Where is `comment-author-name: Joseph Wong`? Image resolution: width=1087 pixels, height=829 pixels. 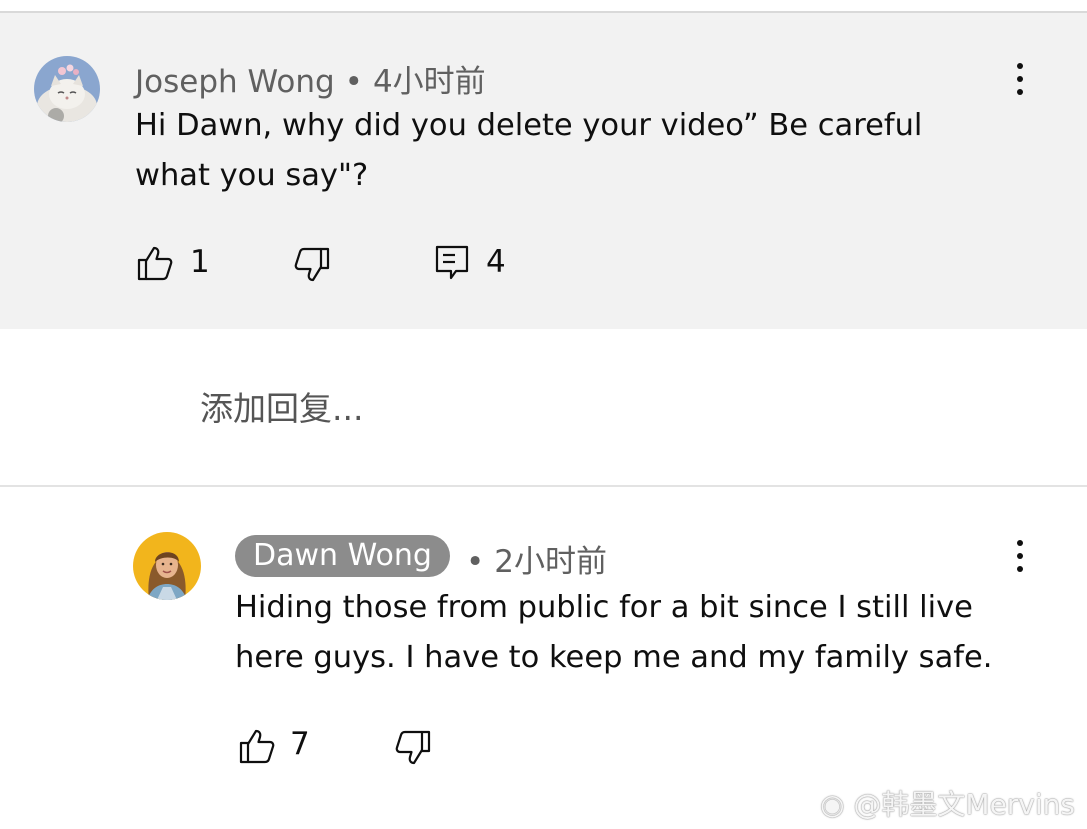 comment-author-name: Joseph Wong is located at coordinates (235, 82).